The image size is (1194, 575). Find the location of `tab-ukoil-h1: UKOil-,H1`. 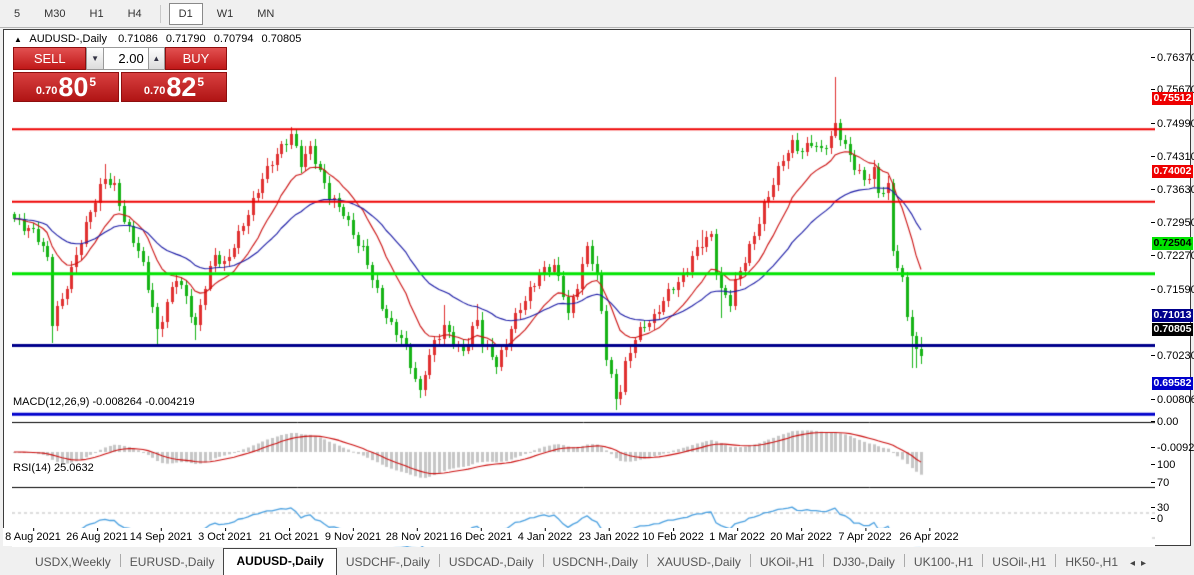

tab-ukoil-h1: UKOil-,H1 is located at coordinates (787, 562).